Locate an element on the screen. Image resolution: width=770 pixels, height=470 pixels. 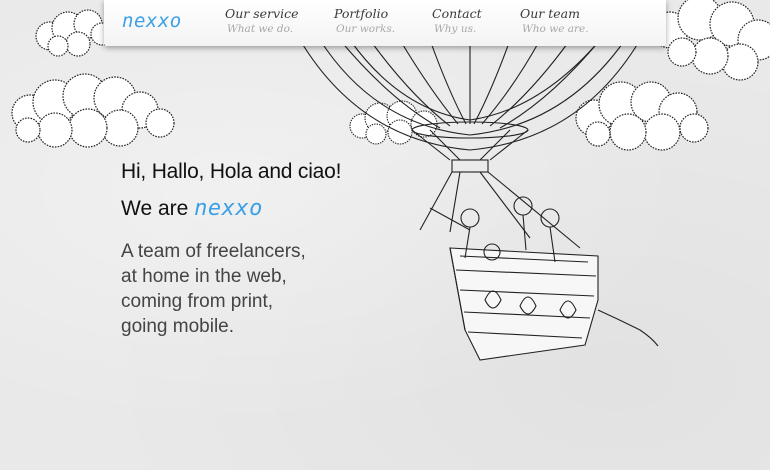
description-line: coming from print, is located at coordinates (197, 301).